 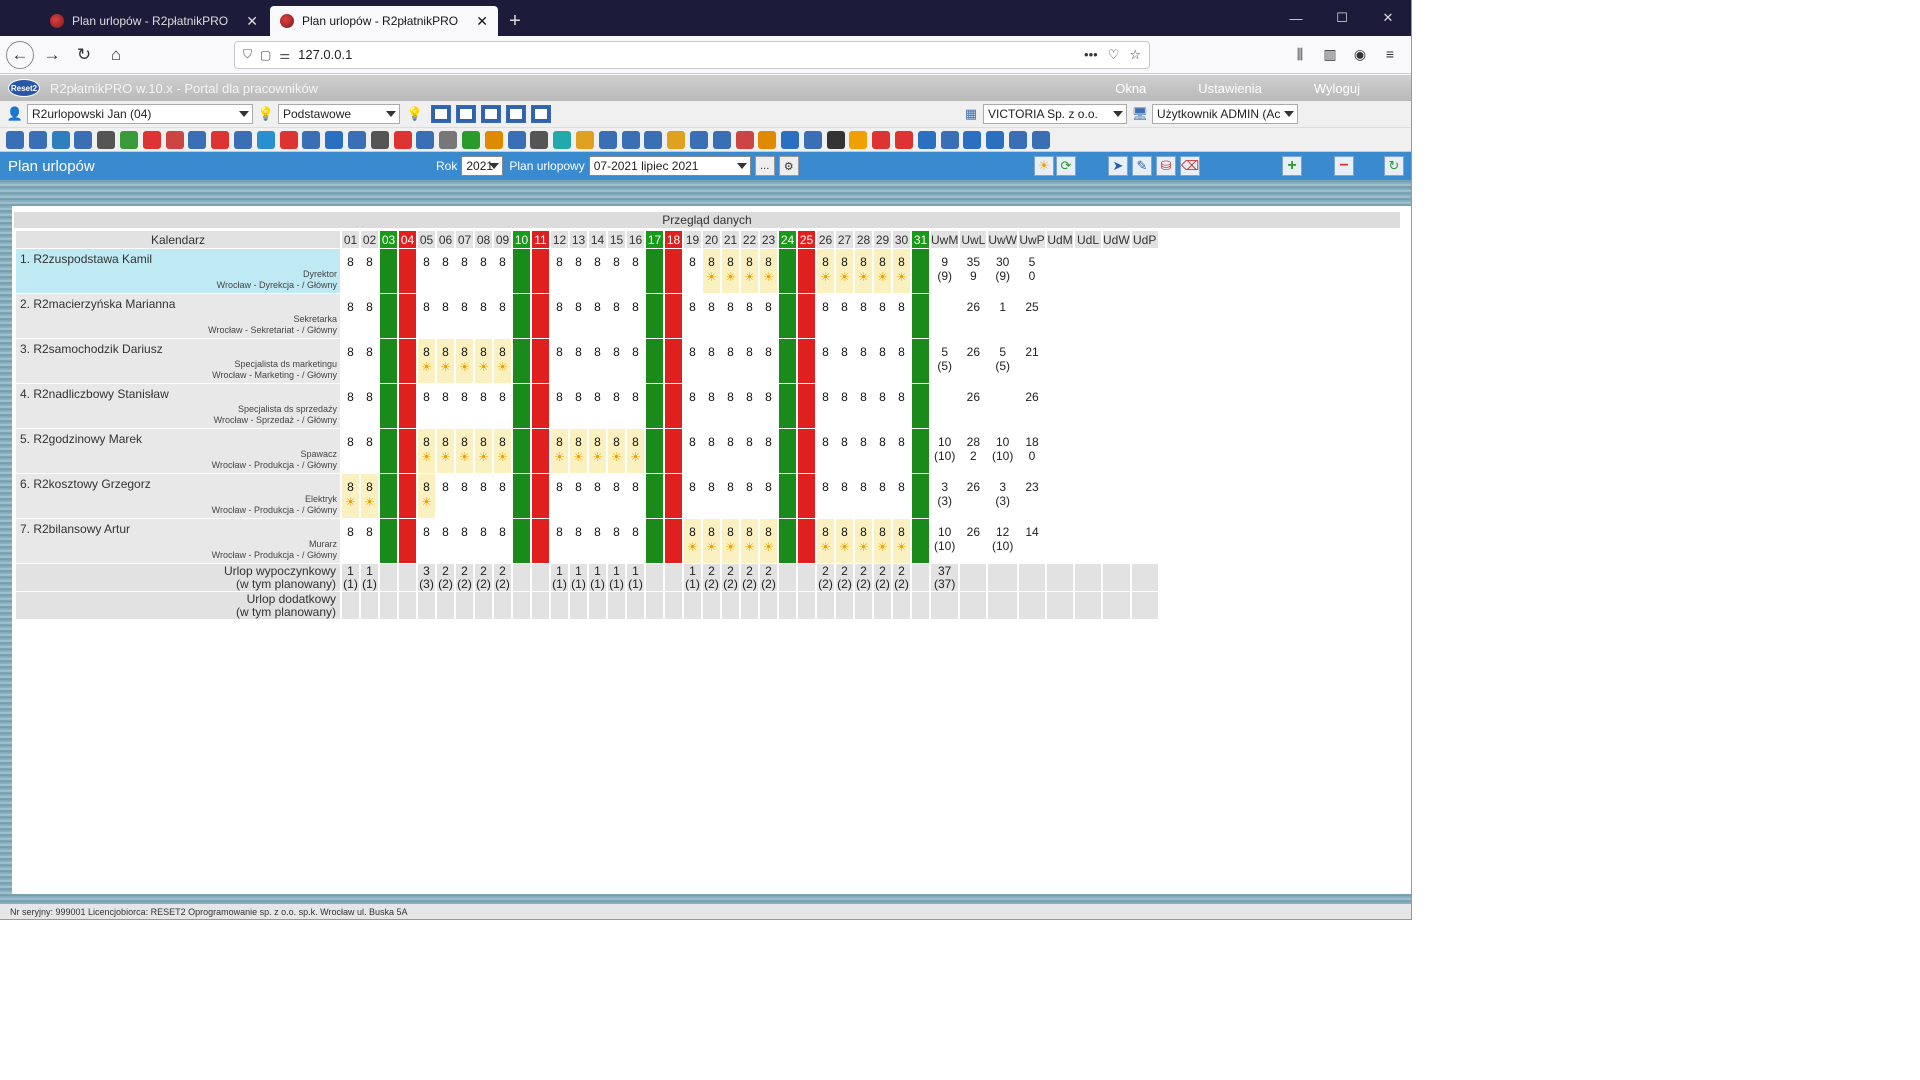 What do you see at coordinates (768, 239) in the screenshot?
I see `day-header-23: 23` at bounding box center [768, 239].